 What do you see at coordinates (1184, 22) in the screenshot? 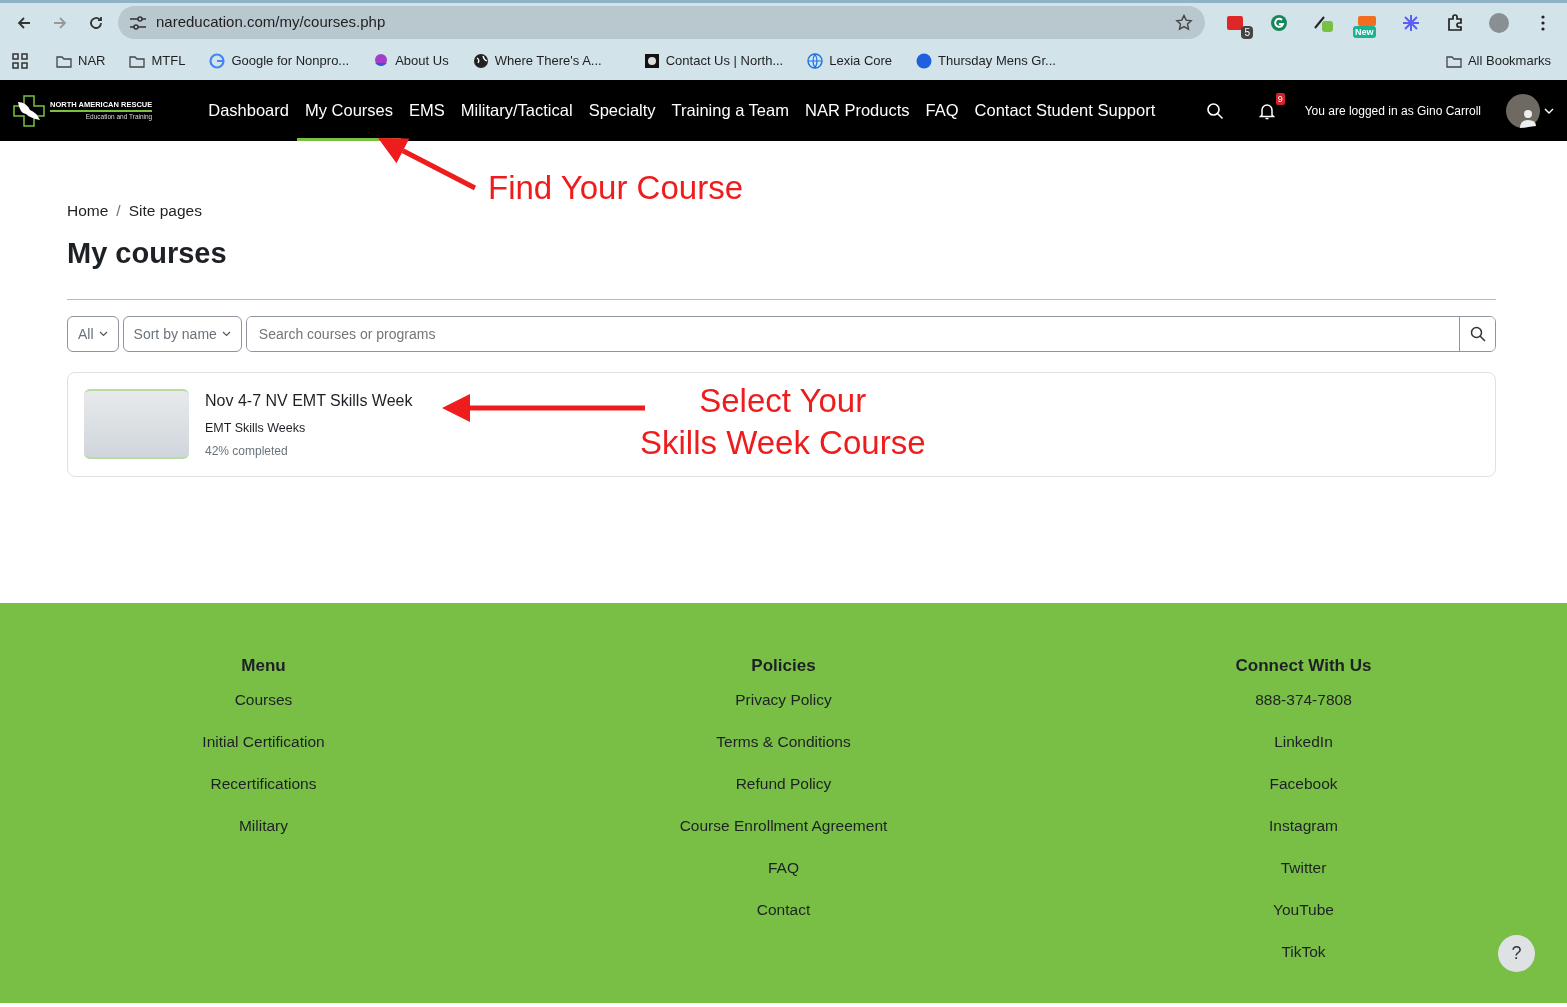
I see `star-icon` at bounding box center [1184, 22].